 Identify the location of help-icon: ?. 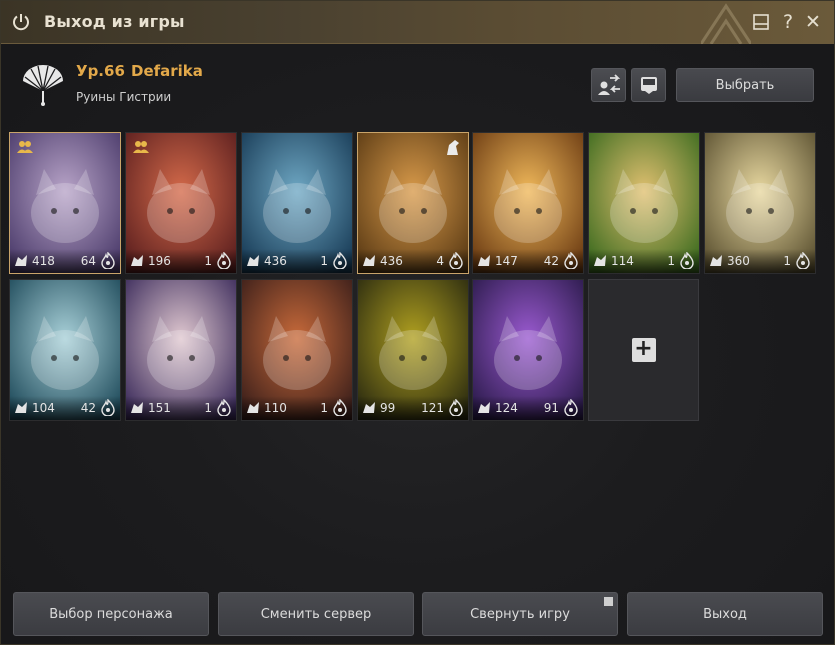
(788, 22).